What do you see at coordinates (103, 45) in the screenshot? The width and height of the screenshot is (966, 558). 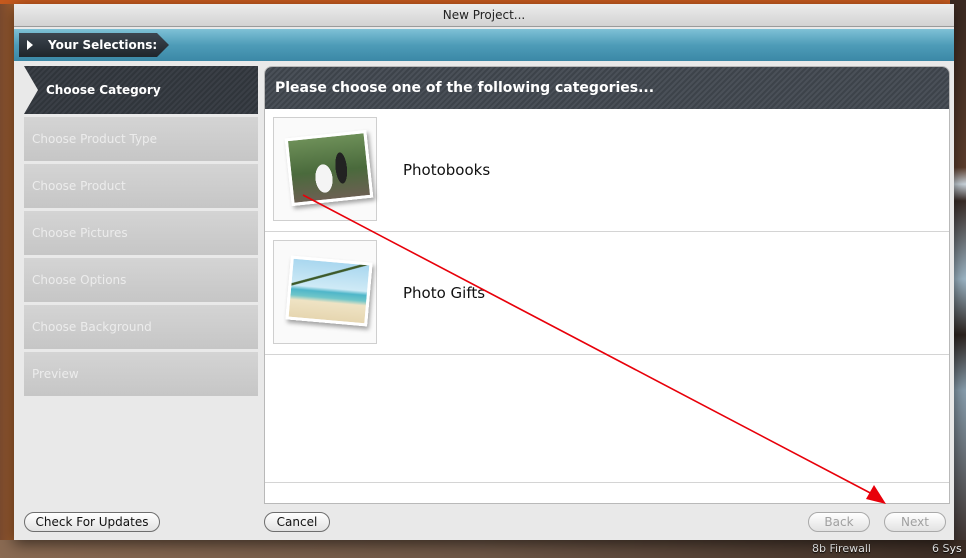 I see `selections-label: Your Selections:` at bounding box center [103, 45].